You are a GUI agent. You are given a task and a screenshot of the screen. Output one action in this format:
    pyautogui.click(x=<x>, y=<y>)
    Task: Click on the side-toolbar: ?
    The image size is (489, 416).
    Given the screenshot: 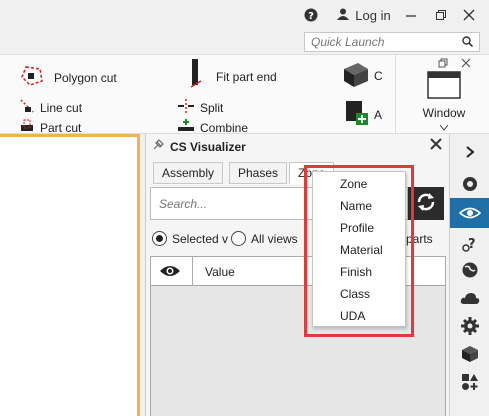 What is the action you would take?
    pyautogui.click(x=469, y=275)
    